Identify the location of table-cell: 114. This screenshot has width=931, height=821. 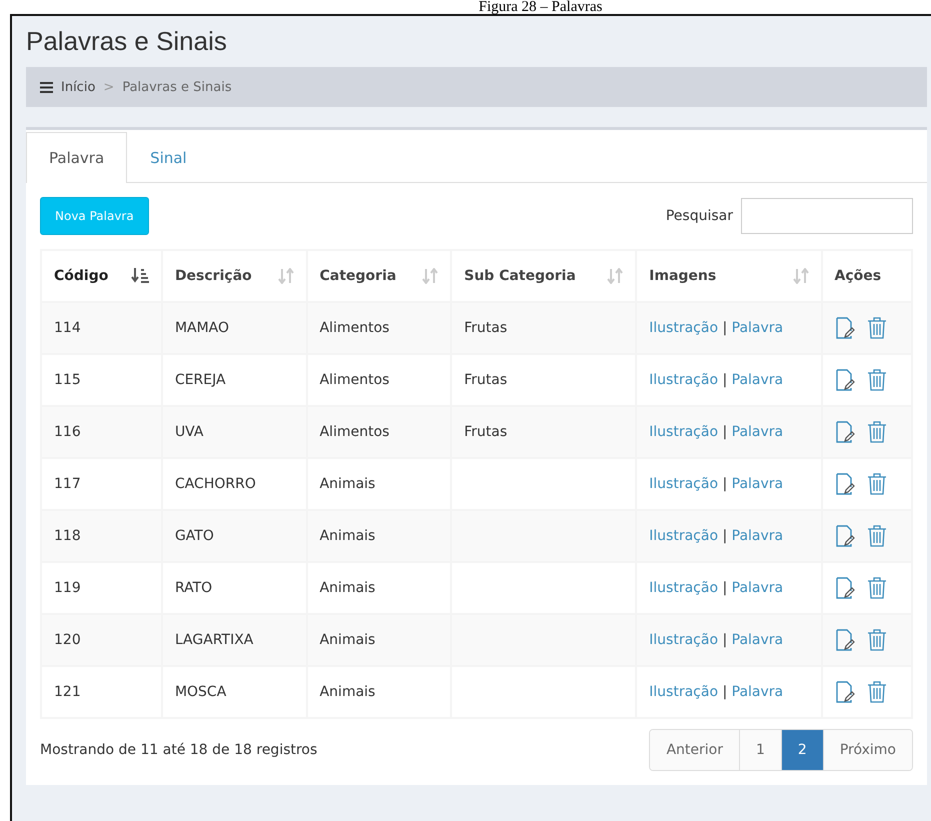
(101, 328).